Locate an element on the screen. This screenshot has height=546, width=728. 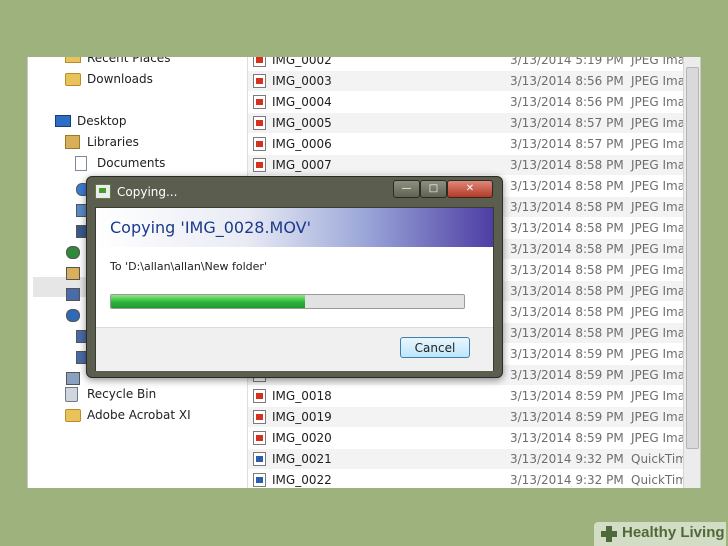
recycle-bin-icon is located at coordinates (71, 394).